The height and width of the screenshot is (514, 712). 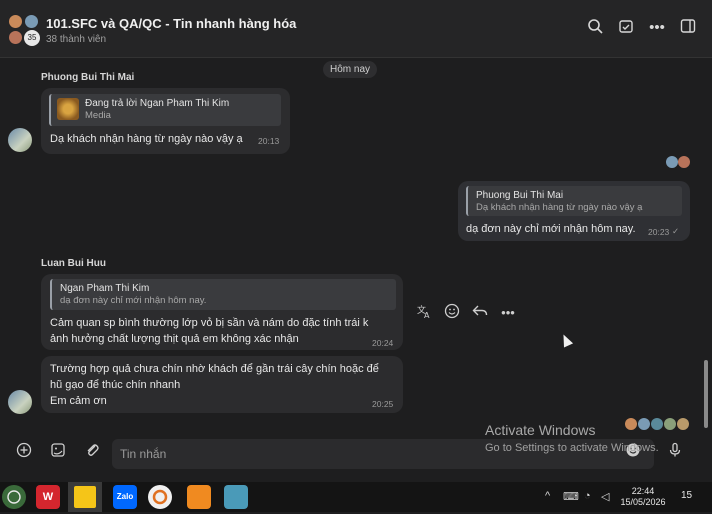 I want to click on add-icon, so click(x=24, y=454).